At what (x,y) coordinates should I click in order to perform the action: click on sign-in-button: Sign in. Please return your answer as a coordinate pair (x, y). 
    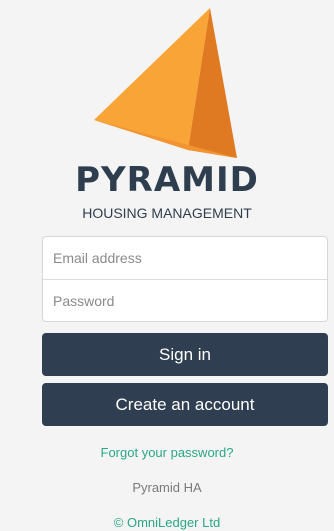
    Looking at the image, I should click on (185, 354).